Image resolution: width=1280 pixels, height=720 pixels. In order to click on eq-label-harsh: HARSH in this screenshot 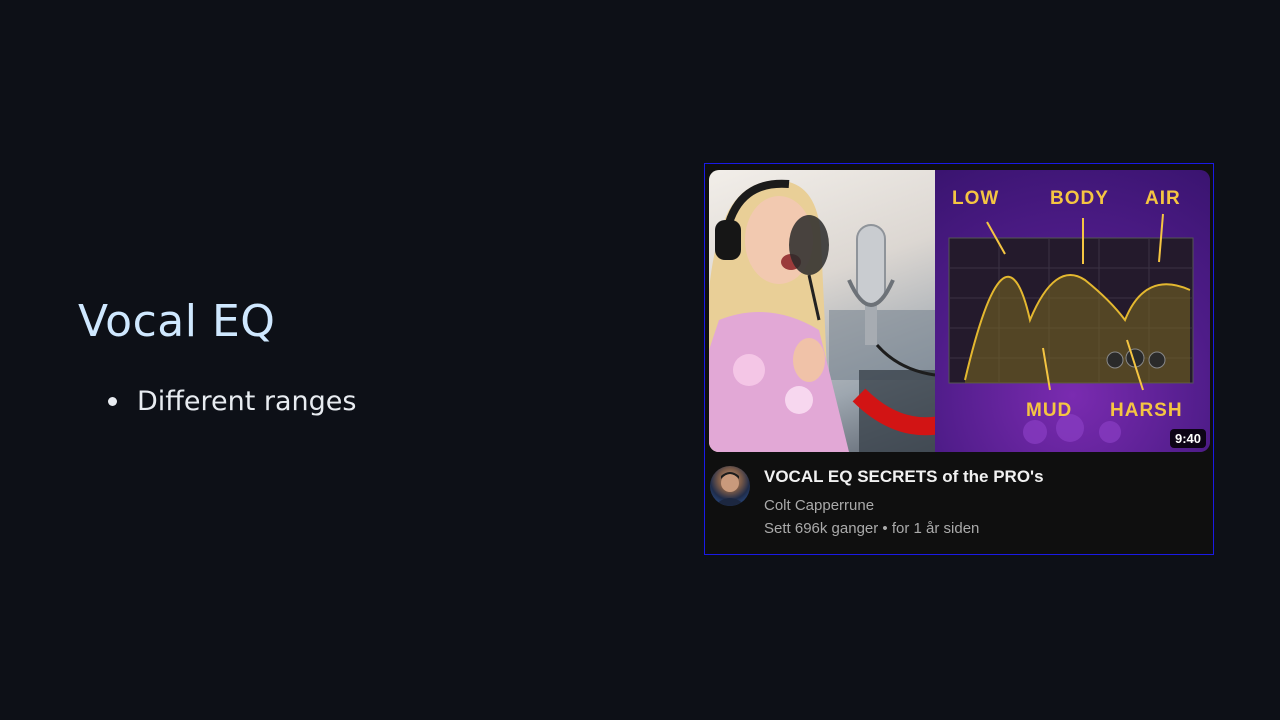, I will do `click(1146, 410)`.